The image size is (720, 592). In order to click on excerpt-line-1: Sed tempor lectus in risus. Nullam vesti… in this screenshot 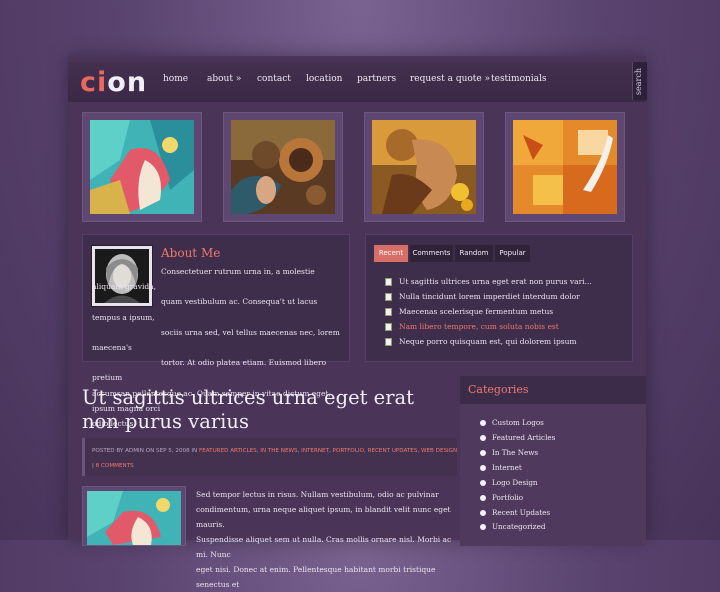, I will do `click(317, 494)`.